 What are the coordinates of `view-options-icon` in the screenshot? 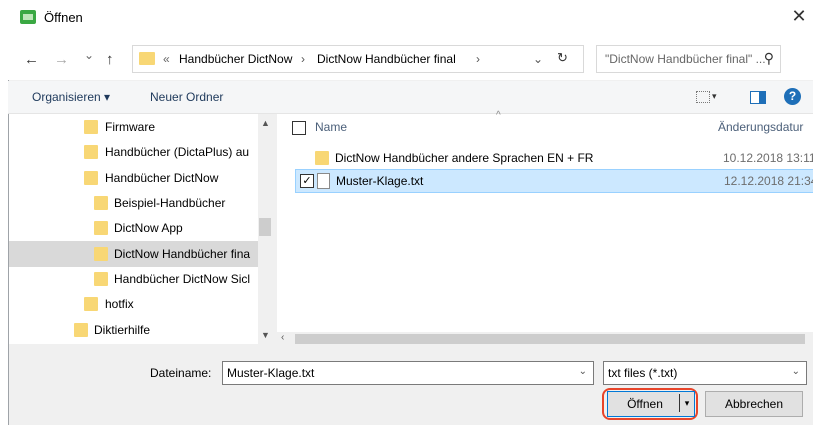 It's located at (703, 97).